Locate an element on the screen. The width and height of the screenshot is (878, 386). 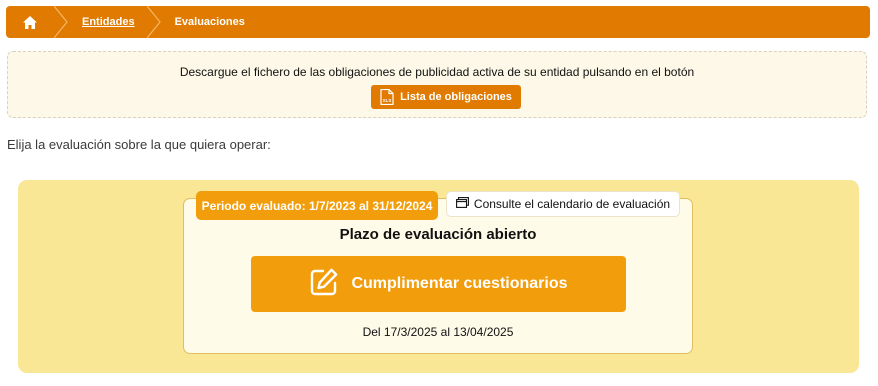
calendar-button: Consulte el calendario de evaluación is located at coordinates (563, 204).